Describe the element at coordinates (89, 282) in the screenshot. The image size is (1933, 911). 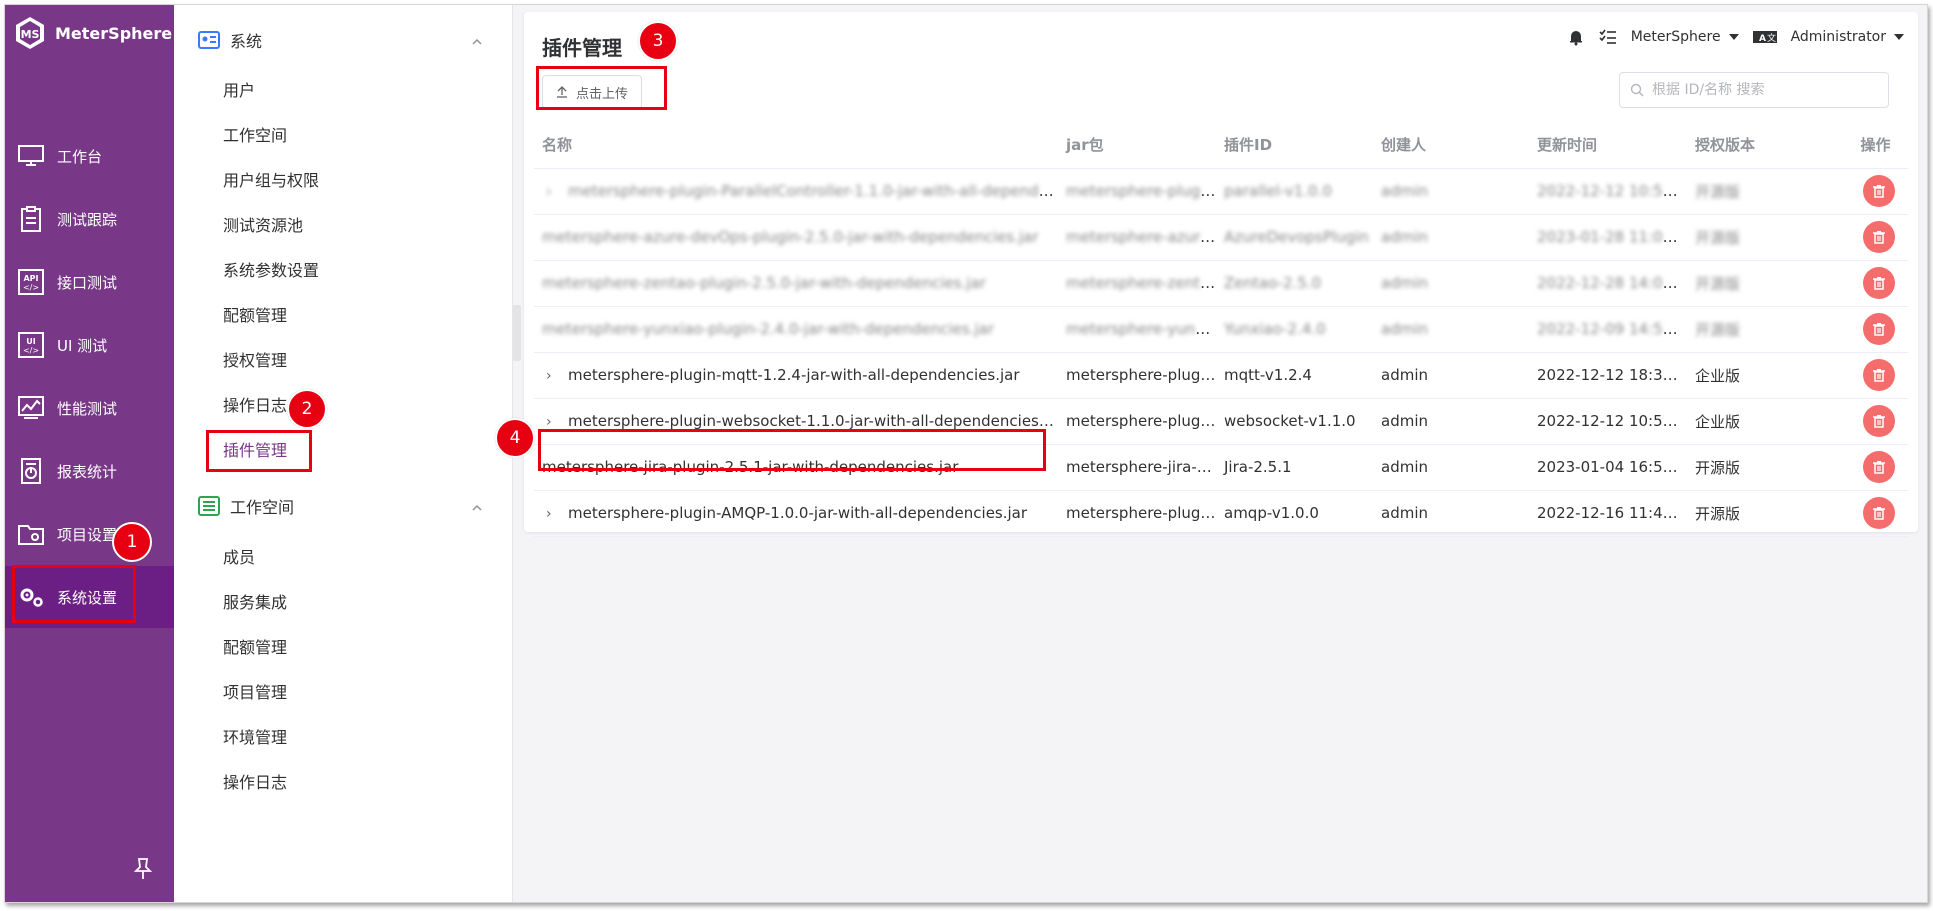
I see `nav-item-api-test: API </> 接口测试` at that location.